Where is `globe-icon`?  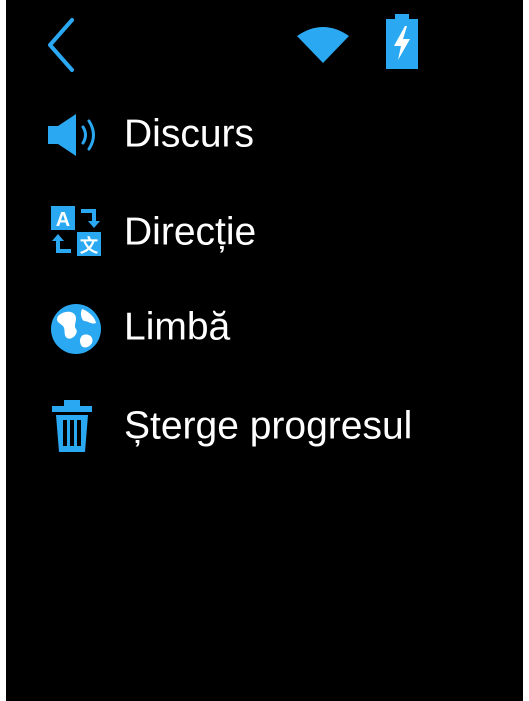 globe-icon is located at coordinates (76, 329).